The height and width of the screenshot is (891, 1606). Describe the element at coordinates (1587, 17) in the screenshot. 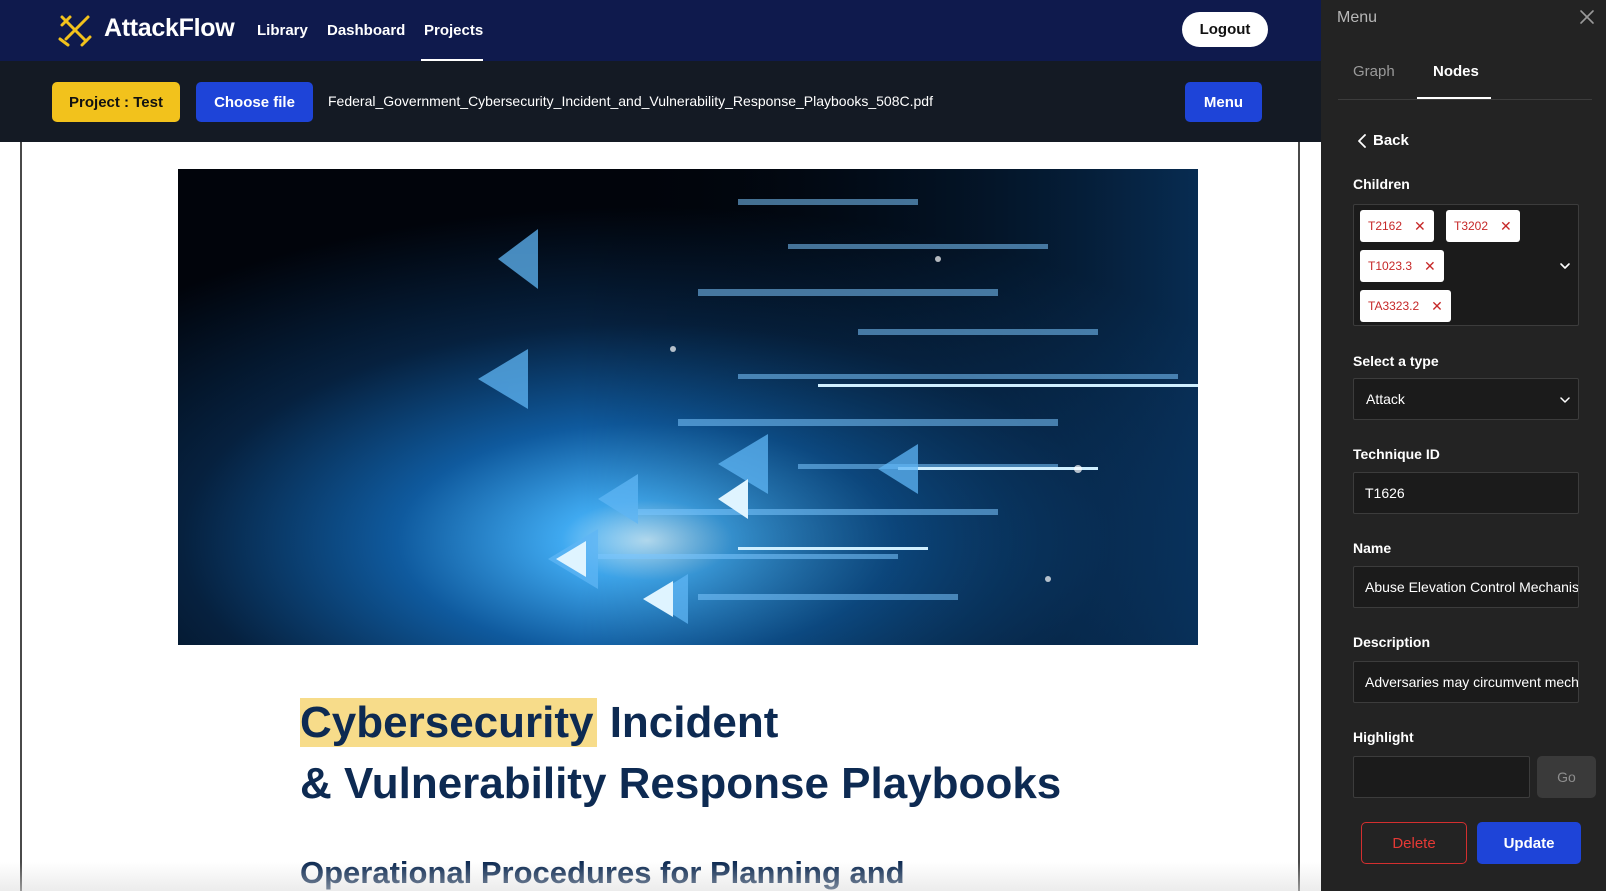

I see `close-icon` at that location.